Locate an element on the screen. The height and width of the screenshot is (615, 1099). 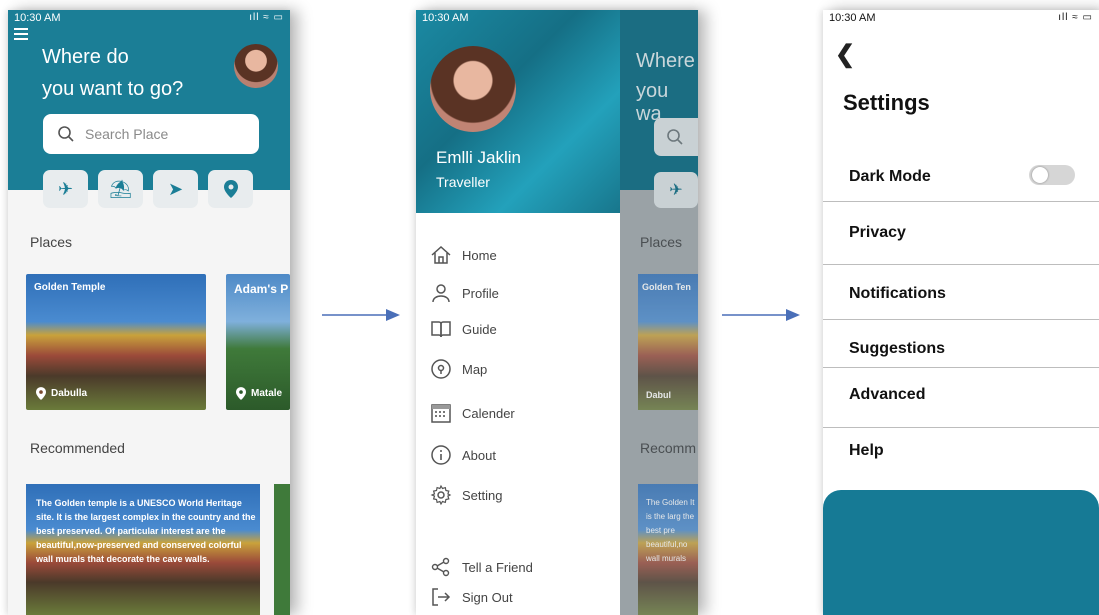
user-name: Emlli Jaklin is located at coordinates (479, 157).